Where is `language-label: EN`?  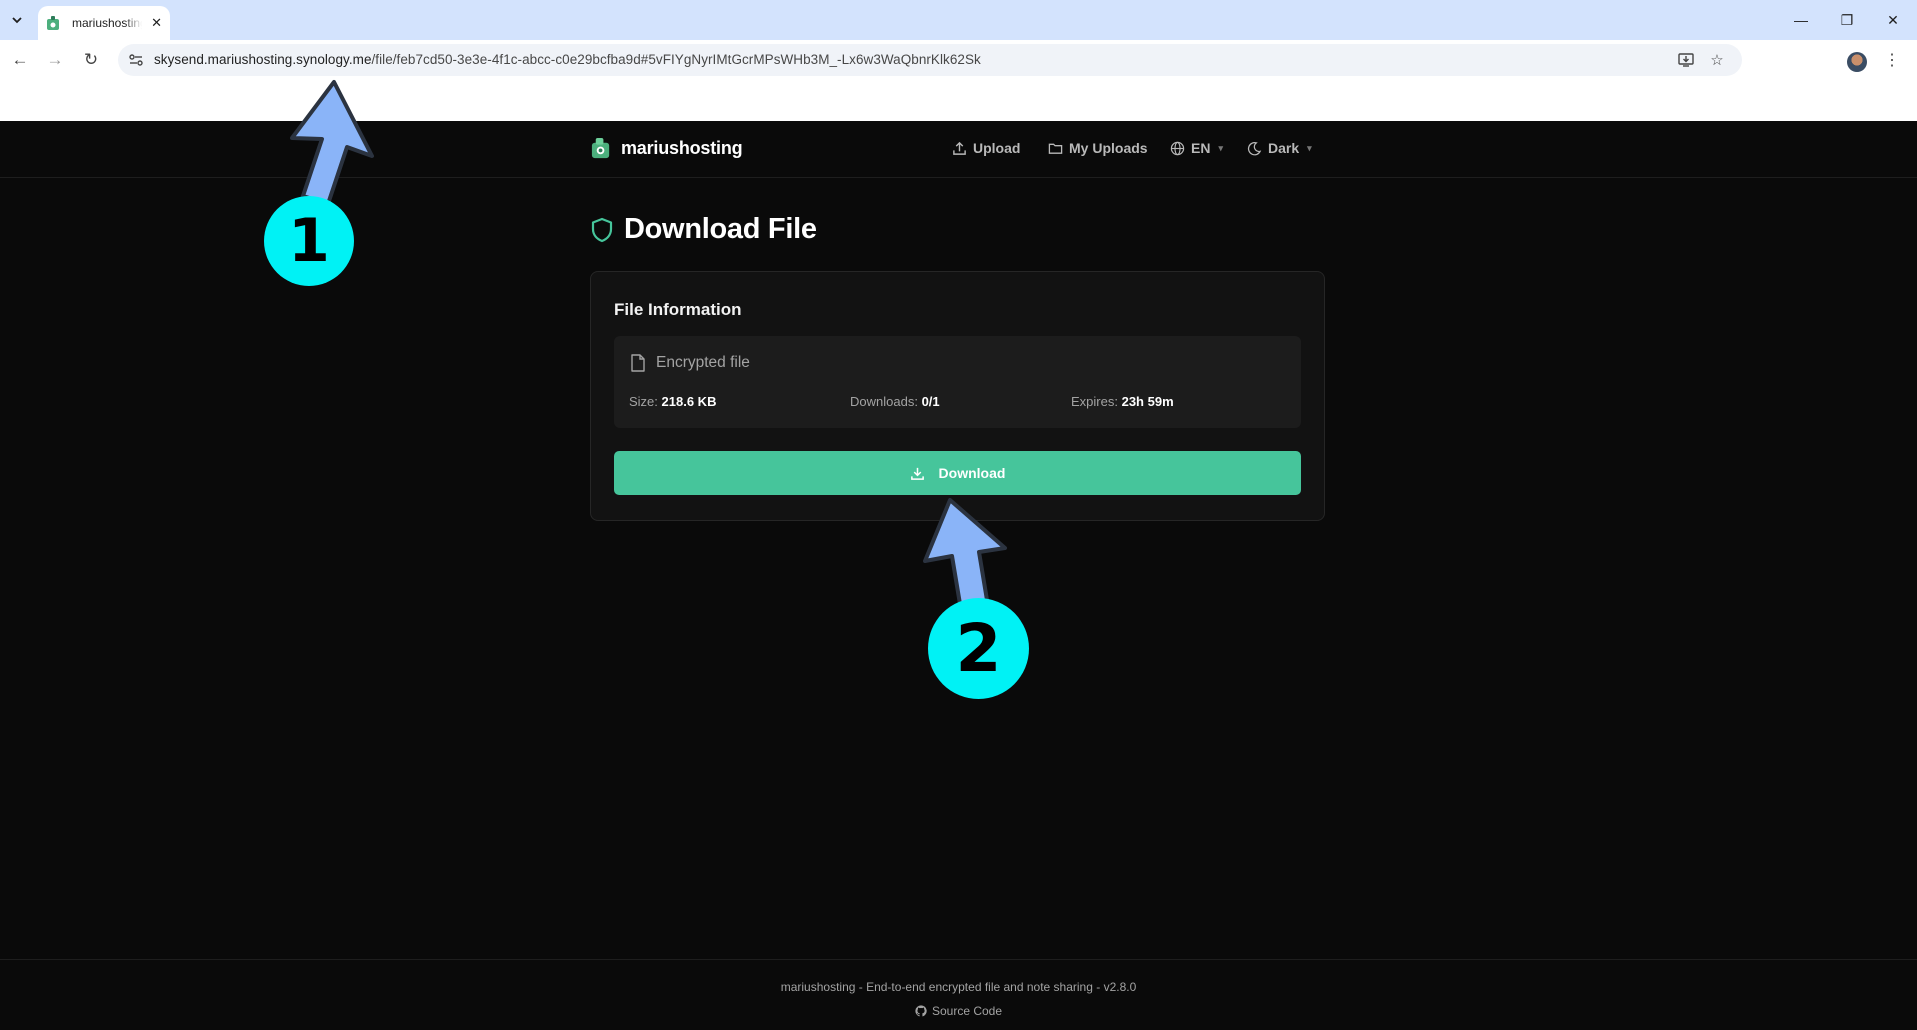 language-label: EN is located at coordinates (1201, 148).